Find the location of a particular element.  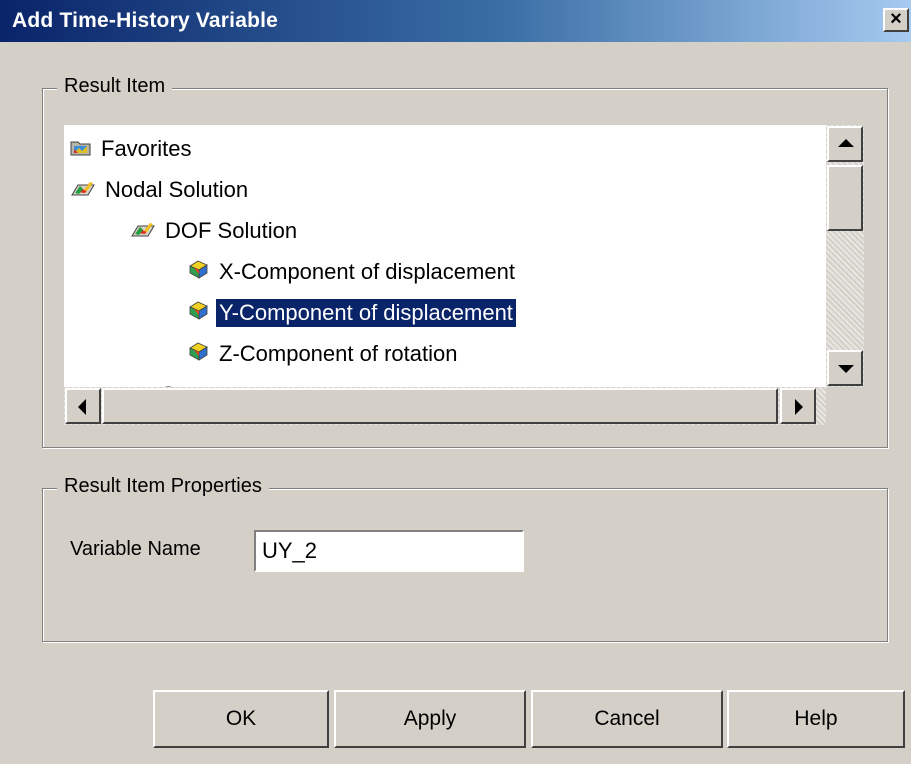

window-title: Add Time-History Variable is located at coordinates (145, 20).